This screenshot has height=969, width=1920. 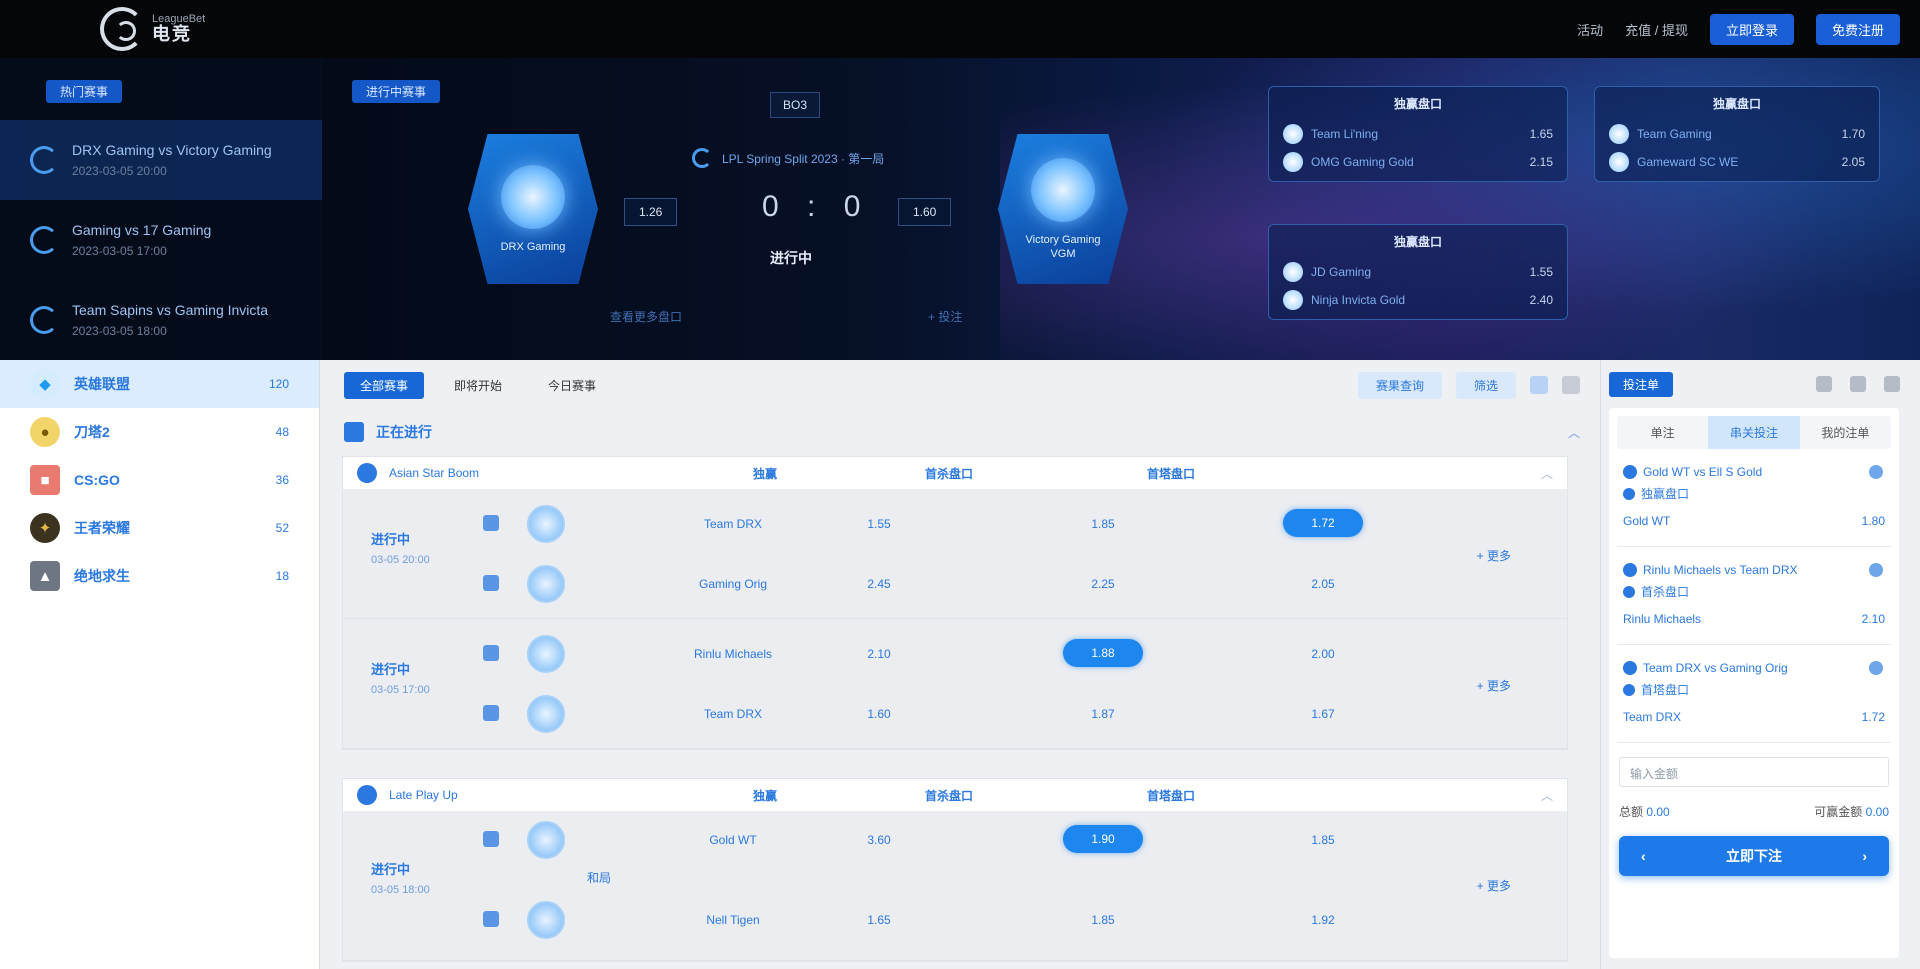 What do you see at coordinates (933, 655) in the screenshot?
I see `player-row: Rinlu Michaels 2.10 1.88 2.00` at bounding box center [933, 655].